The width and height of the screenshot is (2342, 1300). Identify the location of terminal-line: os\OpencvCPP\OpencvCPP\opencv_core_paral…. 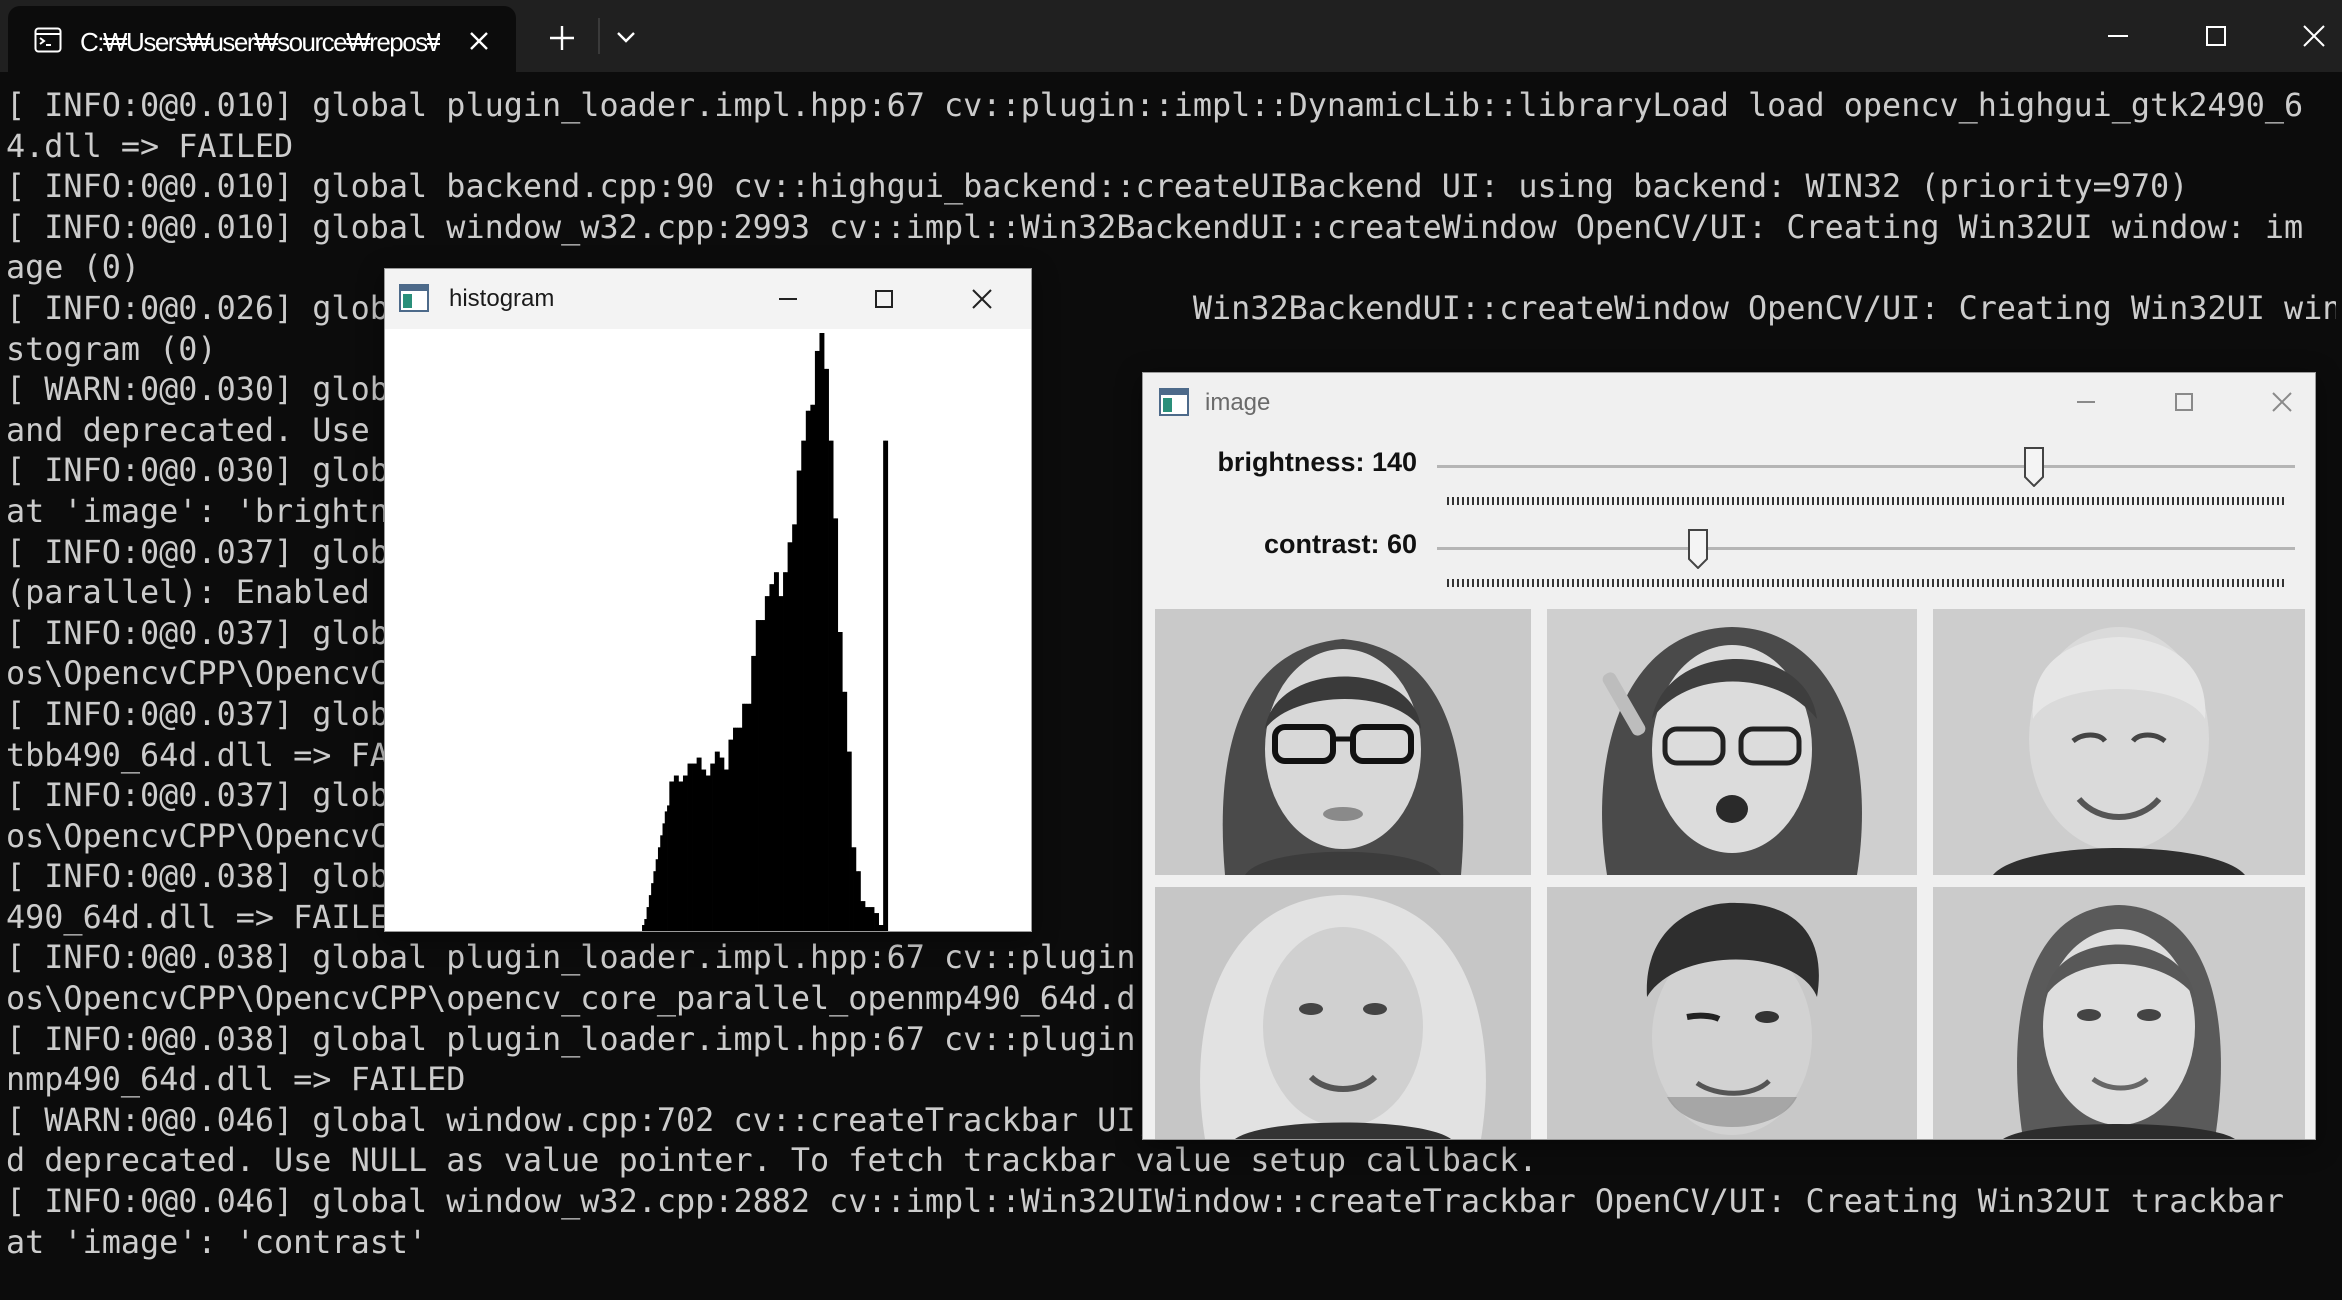
(571, 999).